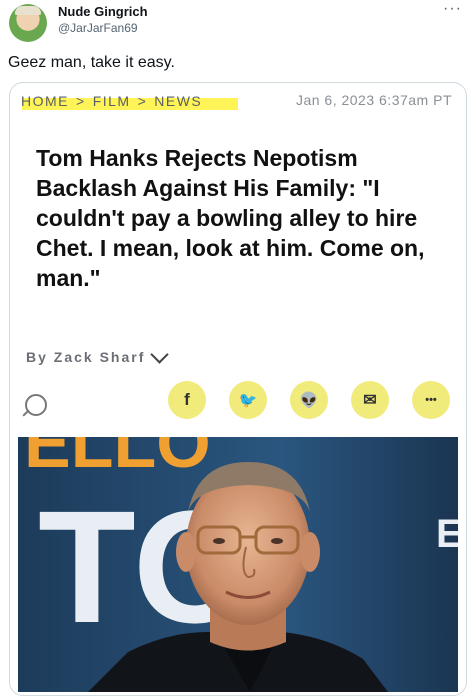 Image resolution: width=474 pixels, height=700 pixels. Describe the element at coordinates (160, 354) in the screenshot. I see `chevron-down-icon` at that location.